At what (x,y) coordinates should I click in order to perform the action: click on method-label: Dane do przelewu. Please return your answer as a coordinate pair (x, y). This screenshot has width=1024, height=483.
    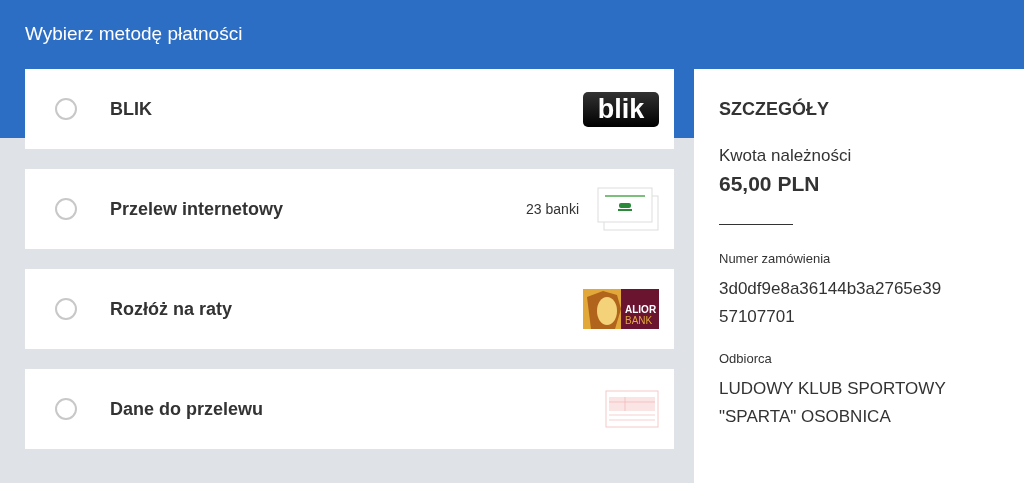
    Looking at the image, I should click on (187, 409).